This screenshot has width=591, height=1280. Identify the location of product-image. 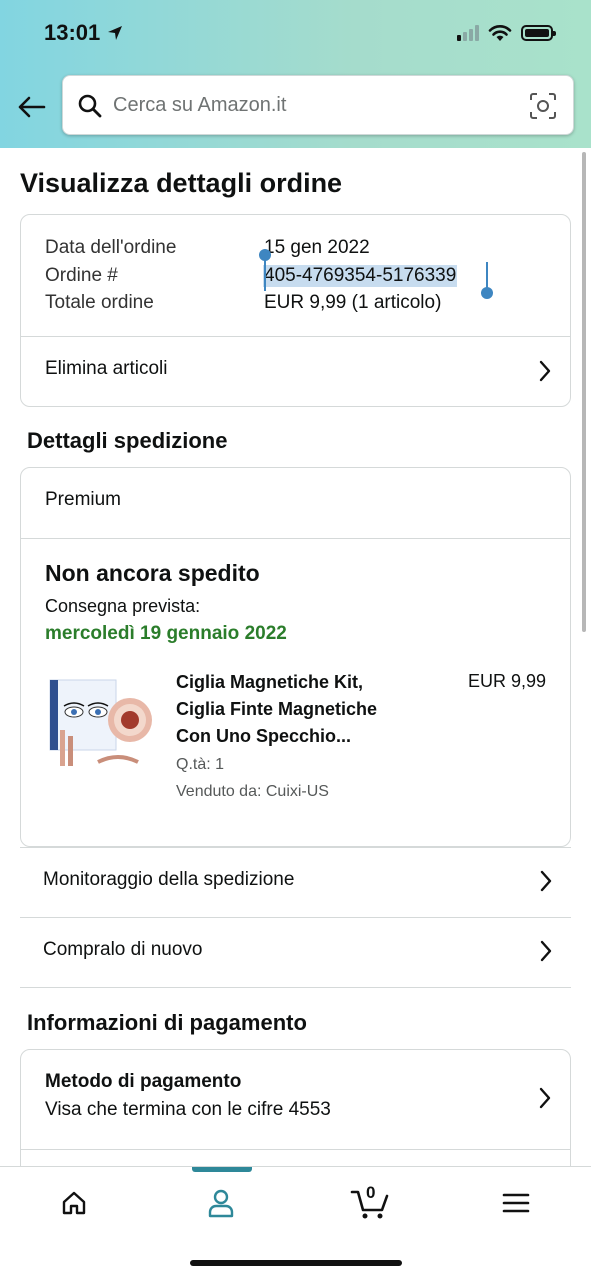
(102, 722).